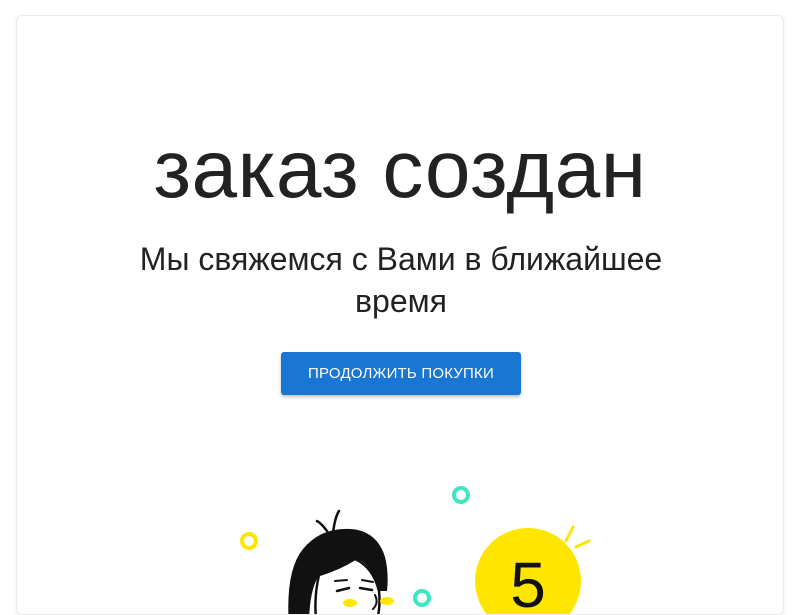  Describe the element at coordinates (341, 561) in the screenshot. I see `person-icon` at that location.